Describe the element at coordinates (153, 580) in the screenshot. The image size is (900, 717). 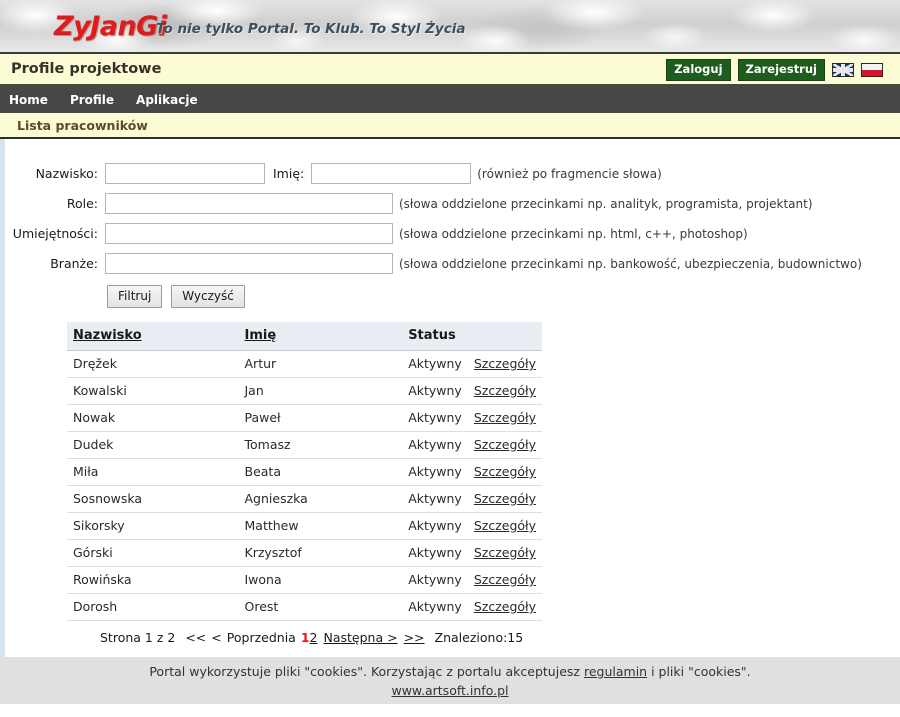
I see `cell-nazwisko: Rowińska` at that location.